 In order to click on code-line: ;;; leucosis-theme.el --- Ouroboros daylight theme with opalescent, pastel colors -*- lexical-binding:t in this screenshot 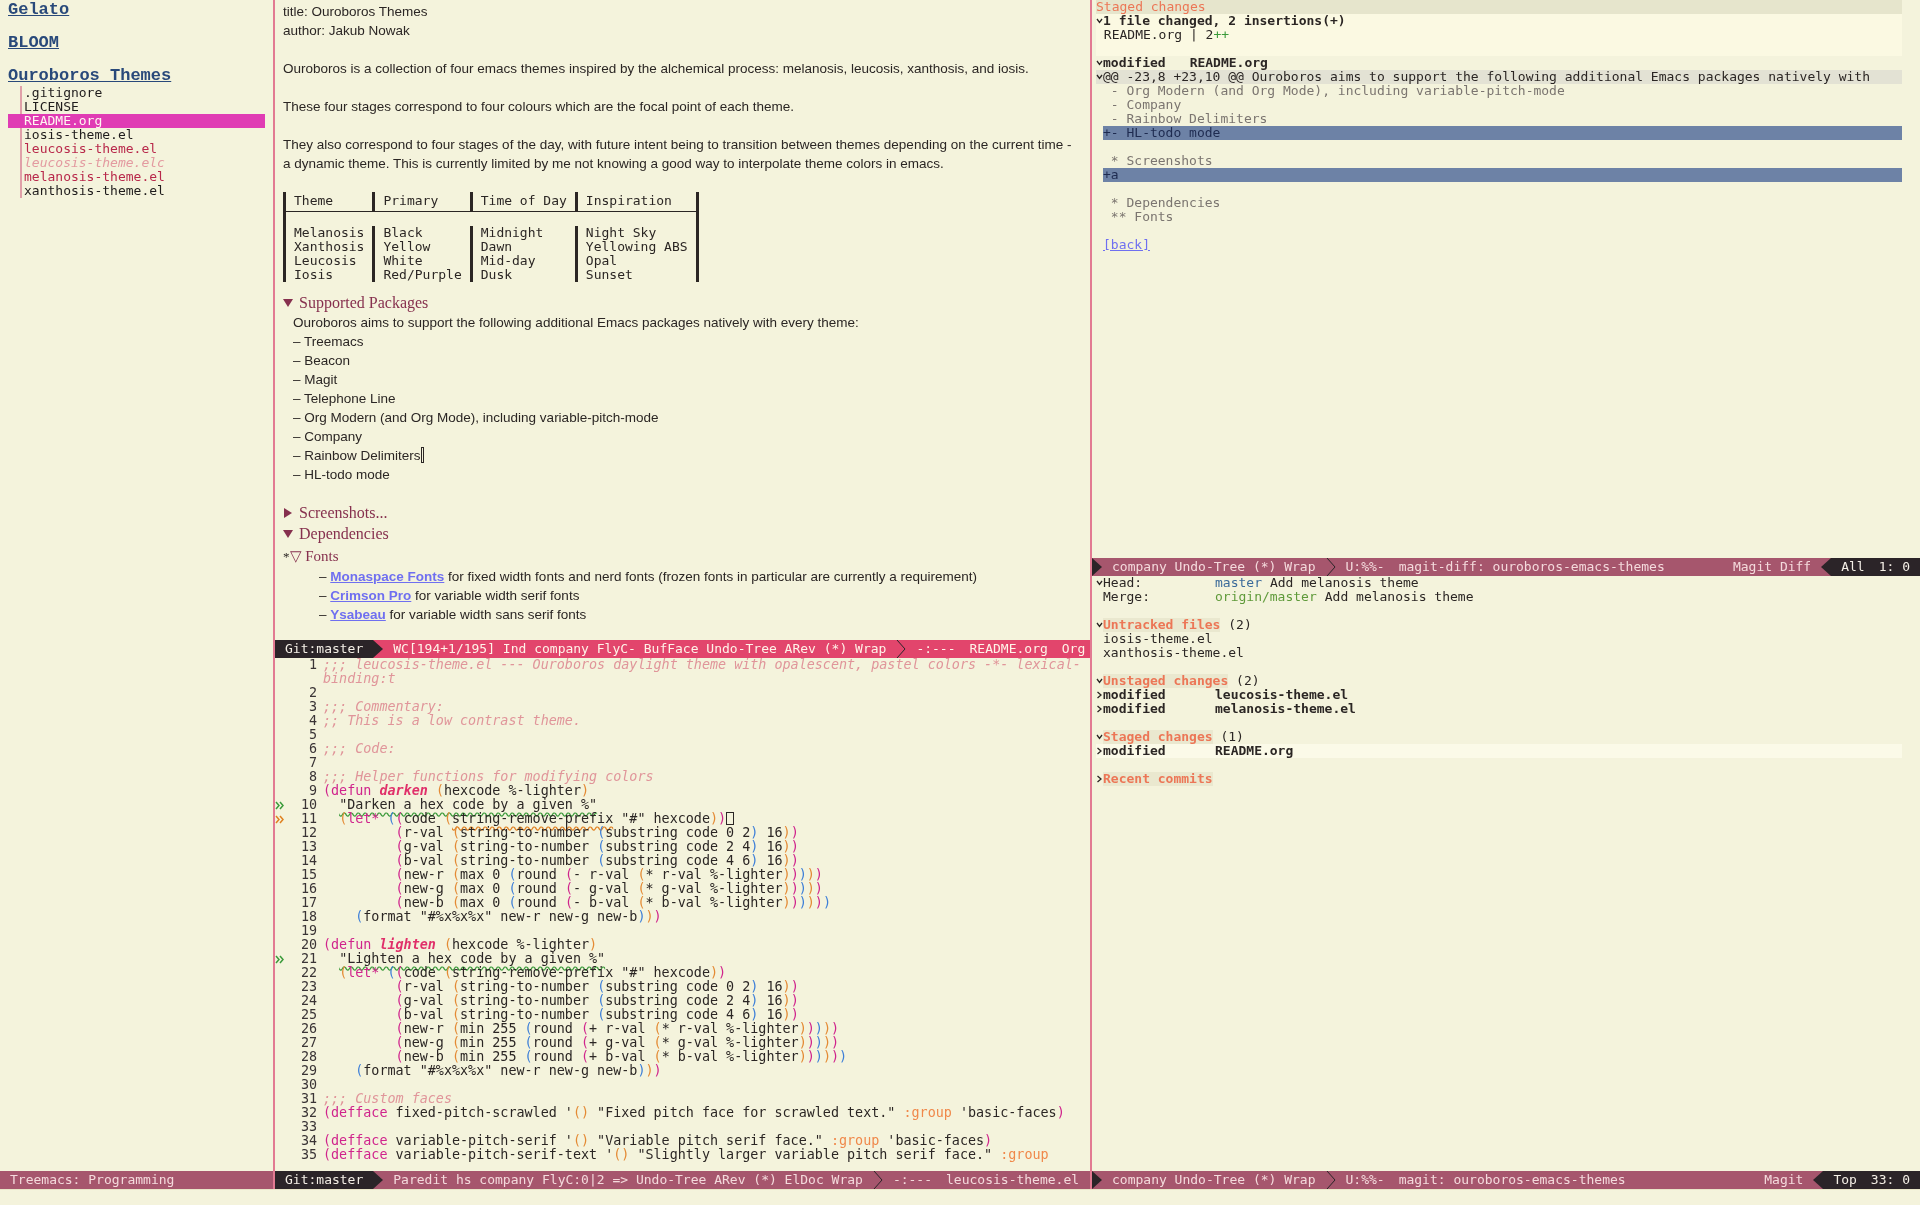, I will do `click(702, 672)`.